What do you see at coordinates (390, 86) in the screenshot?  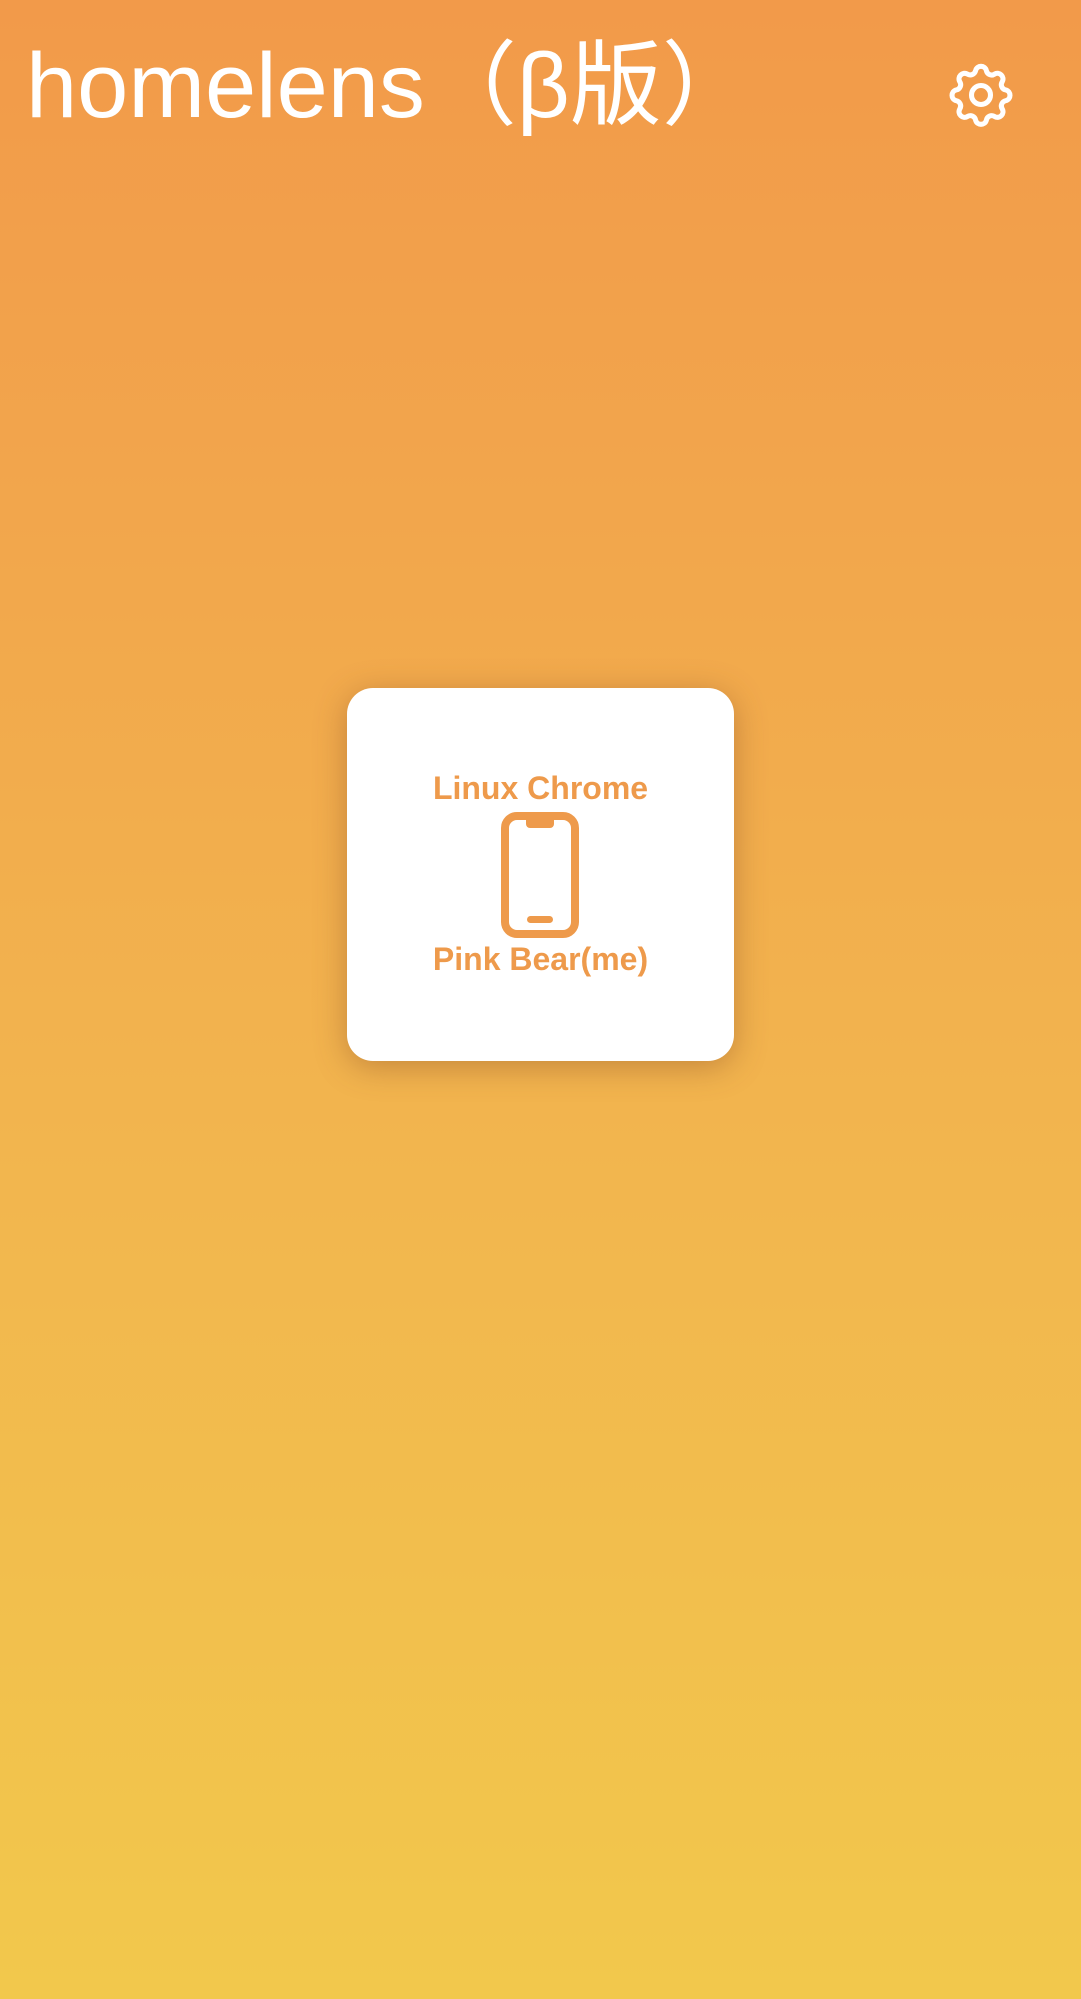 I see `app-title: homelens（β版）` at bounding box center [390, 86].